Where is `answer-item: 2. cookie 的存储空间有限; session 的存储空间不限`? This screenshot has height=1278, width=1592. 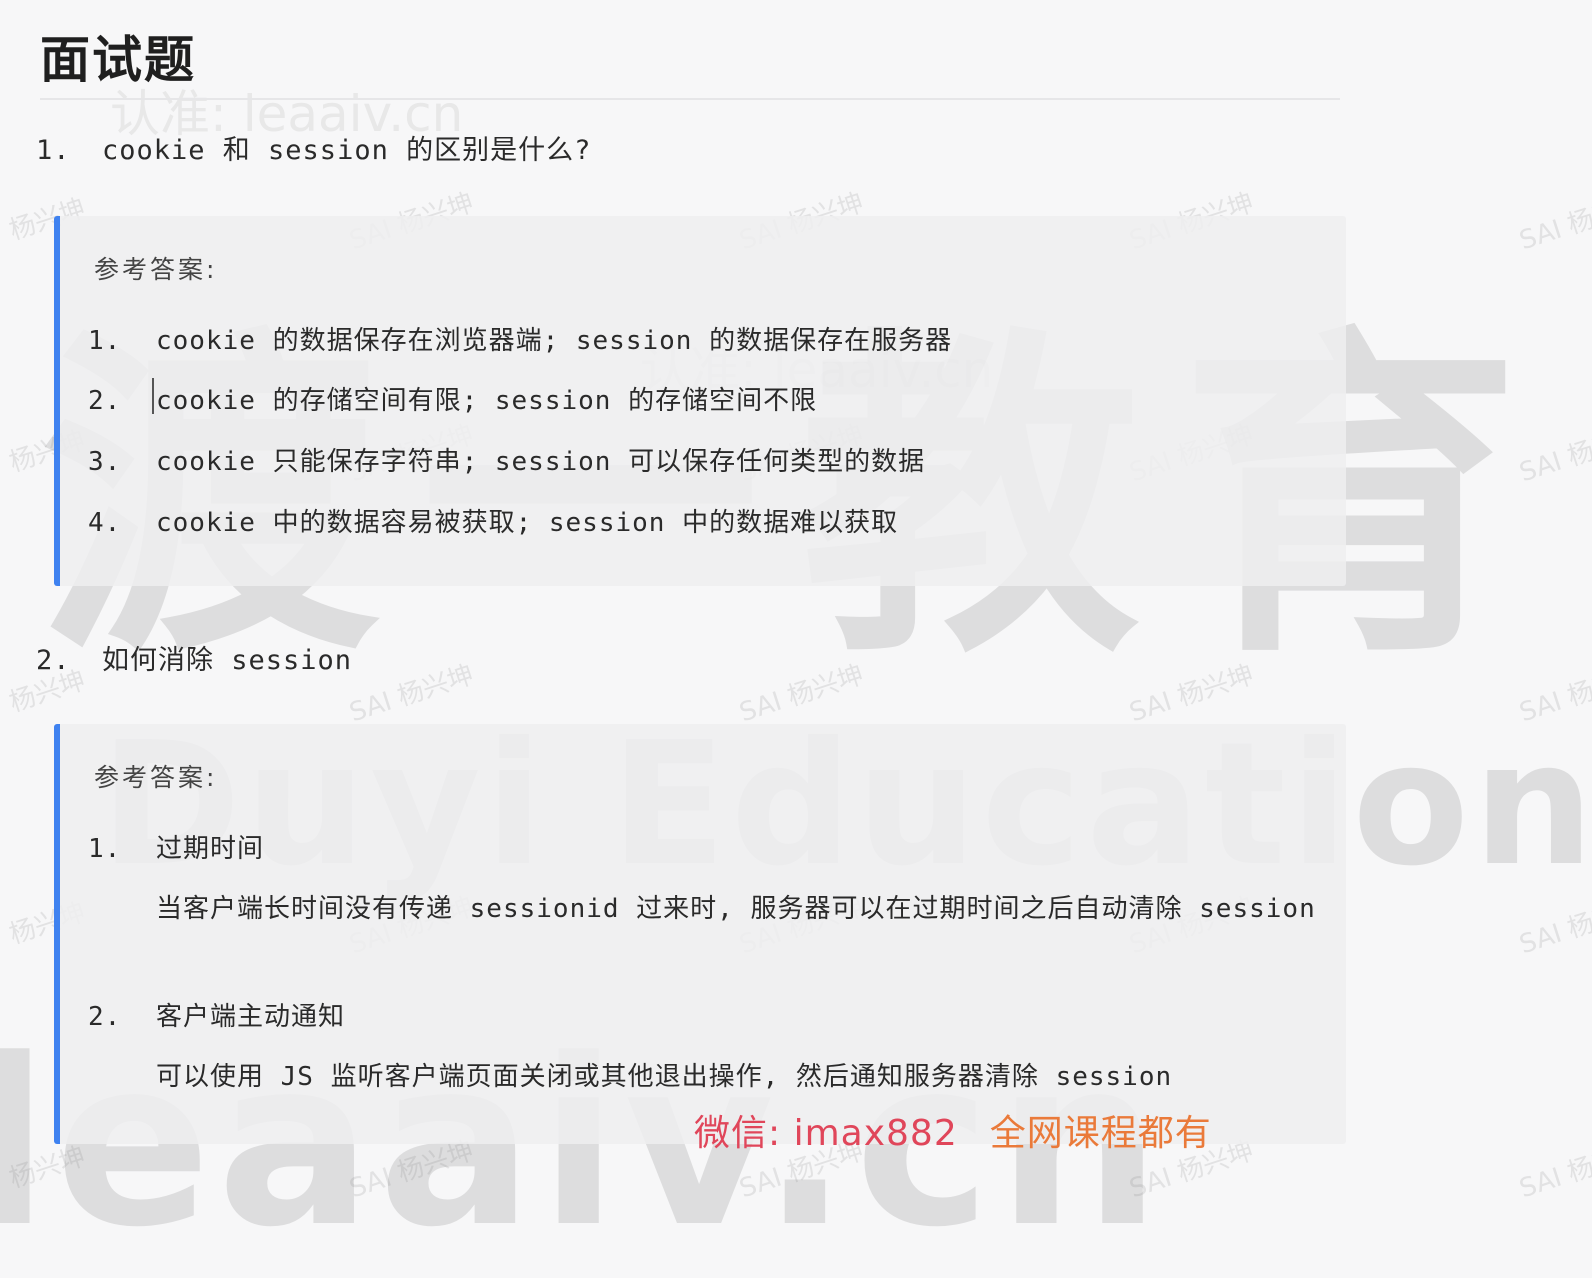
answer-item: 2. cookie 的存储空间有限; session 的存储空间不限 is located at coordinates (703, 401).